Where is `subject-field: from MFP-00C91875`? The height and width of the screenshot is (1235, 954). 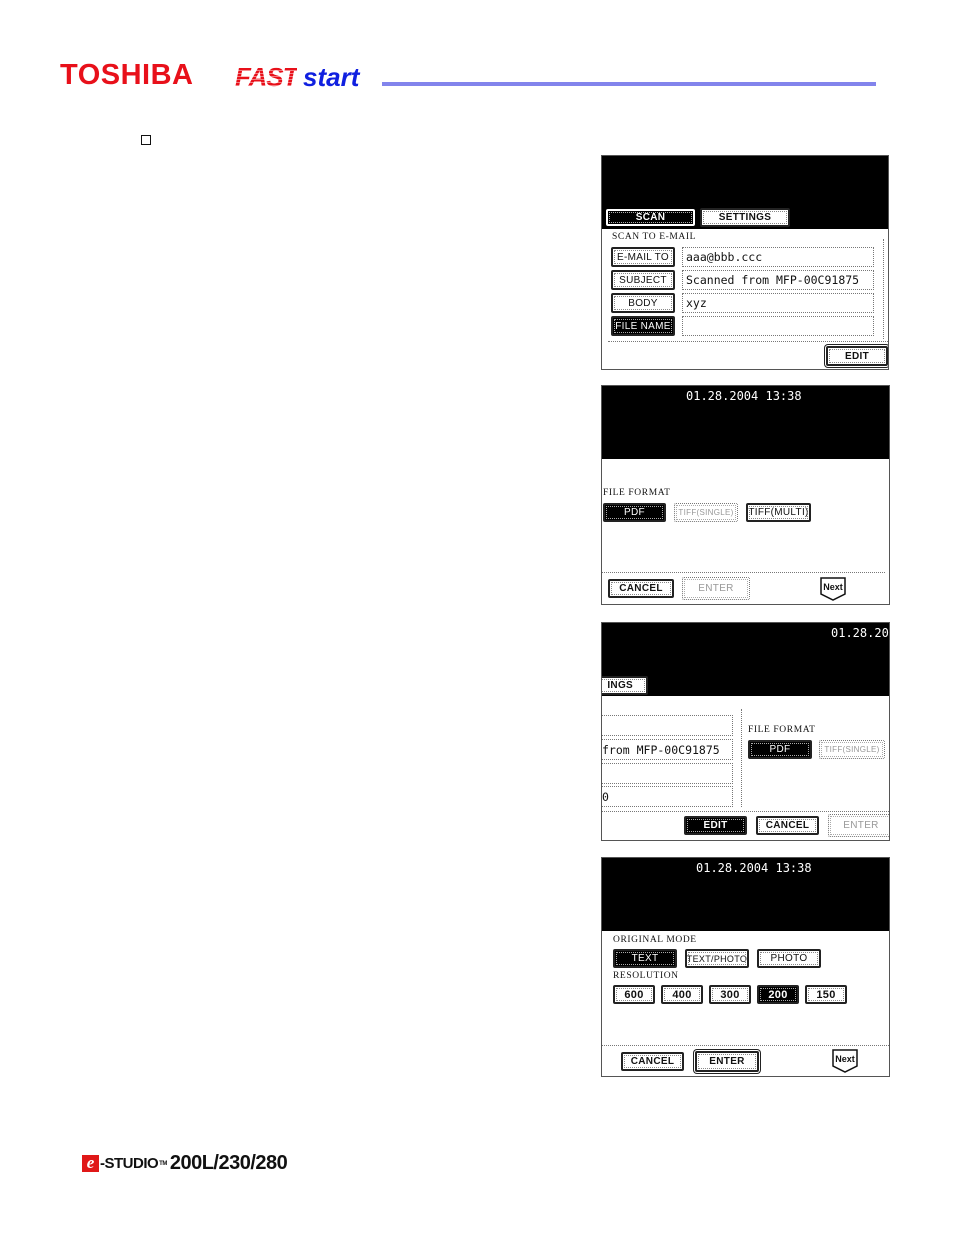
subject-field: from MFP-00C91875 is located at coordinates (667, 749).